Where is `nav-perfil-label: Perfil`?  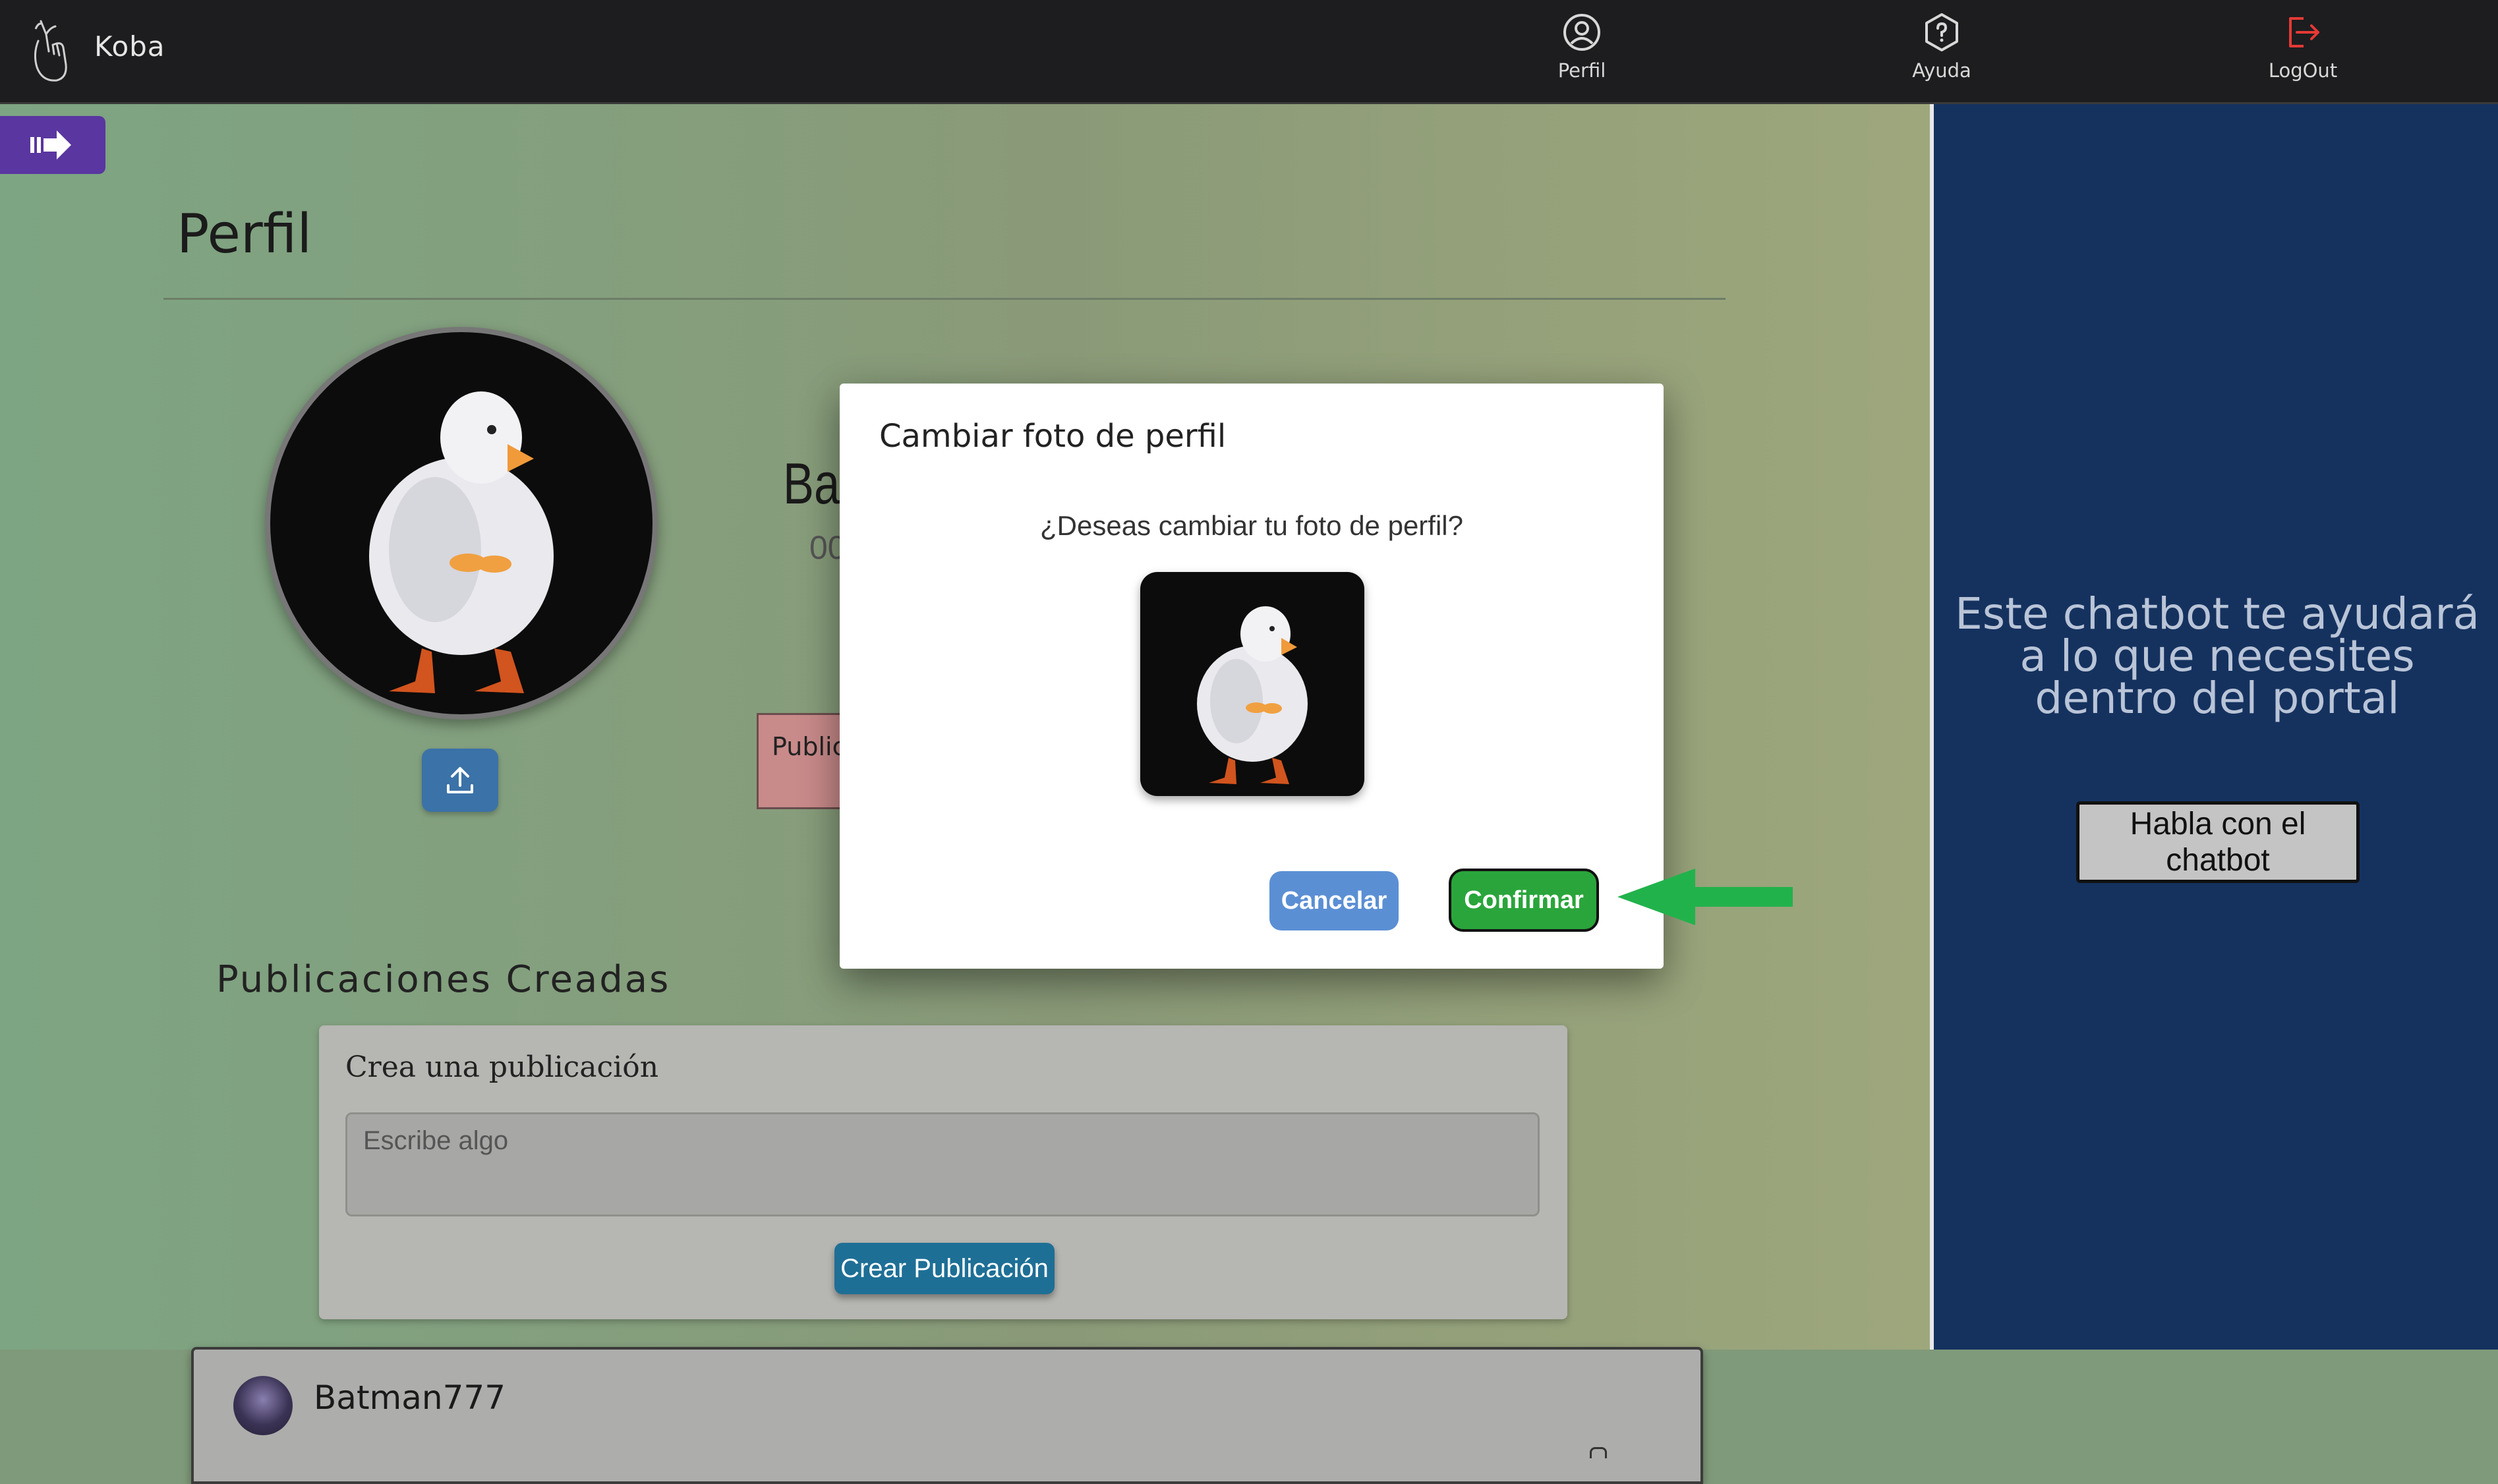 nav-perfil-label: Perfil is located at coordinates (1581, 70).